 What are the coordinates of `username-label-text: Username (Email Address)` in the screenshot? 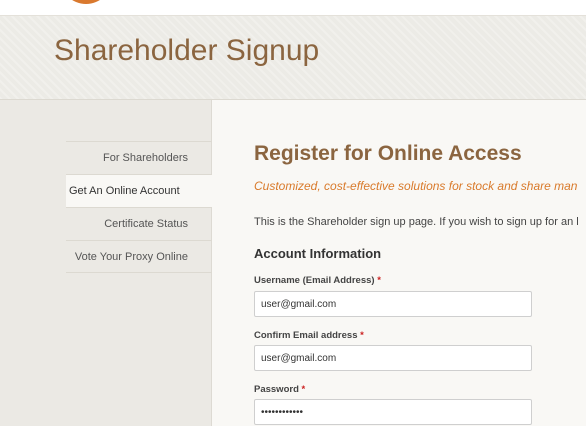 It's located at (314, 280).